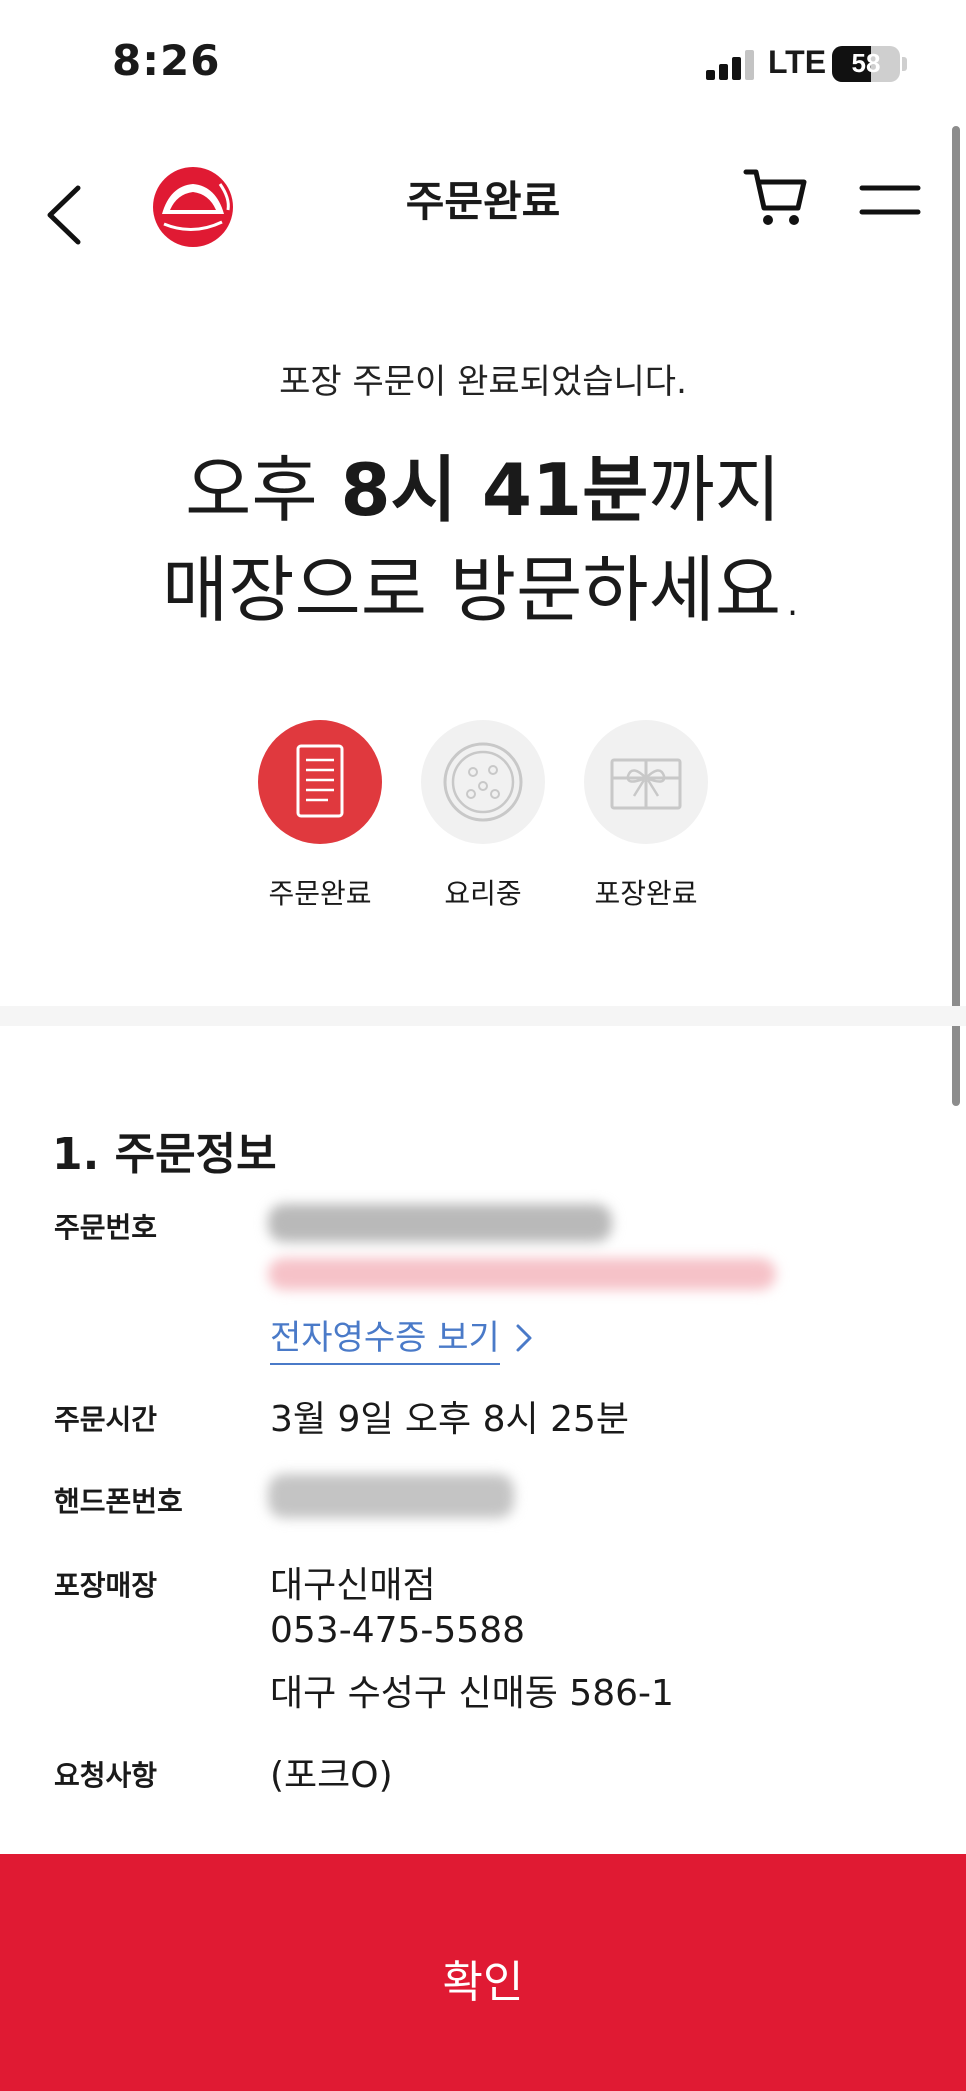 Image resolution: width=966 pixels, height=2091 pixels. I want to click on order-info-title: 1. 주문정보, so click(164, 1154).